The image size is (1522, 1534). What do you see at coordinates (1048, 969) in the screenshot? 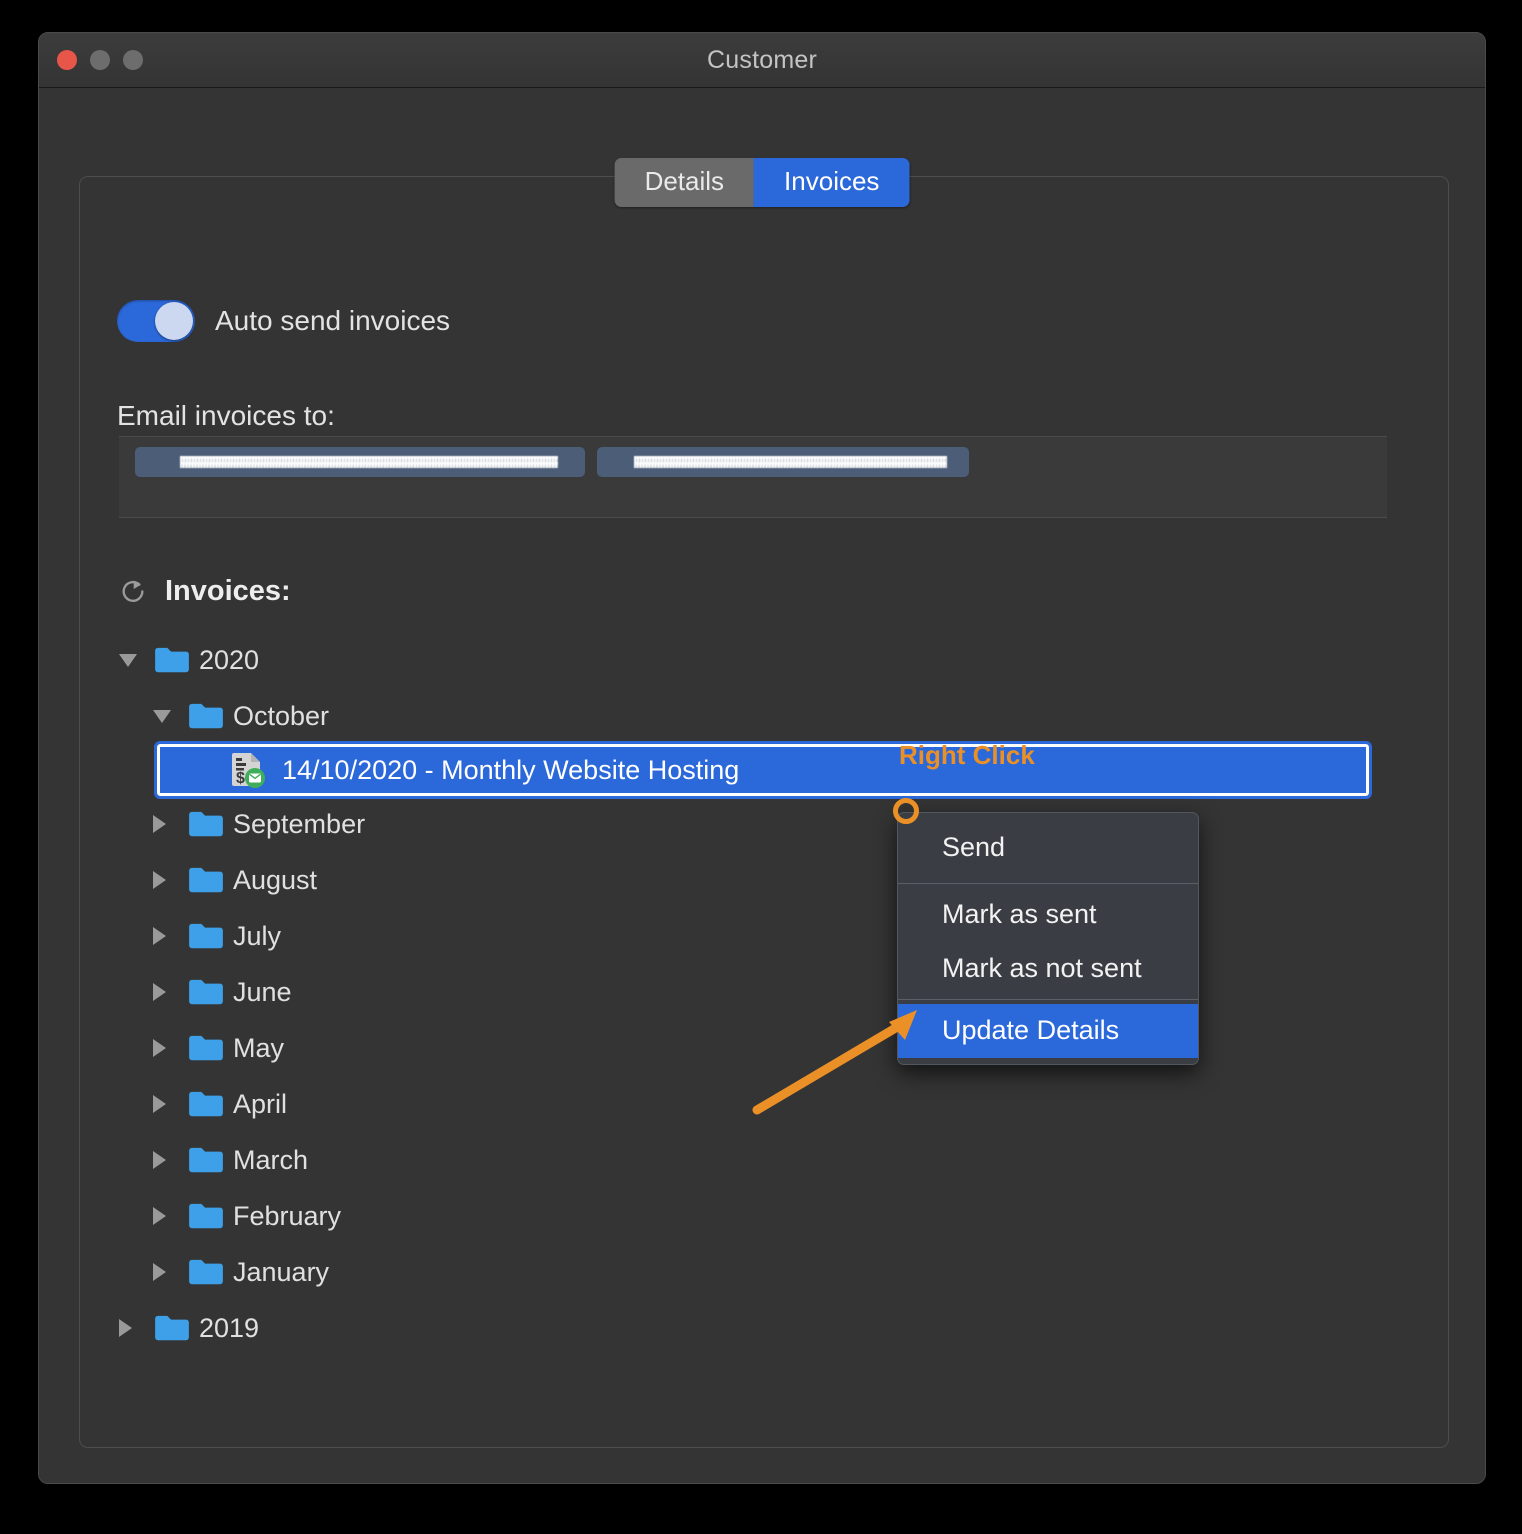
I see `menu-item-mark-as-not-sent: Mark as not sent` at bounding box center [1048, 969].